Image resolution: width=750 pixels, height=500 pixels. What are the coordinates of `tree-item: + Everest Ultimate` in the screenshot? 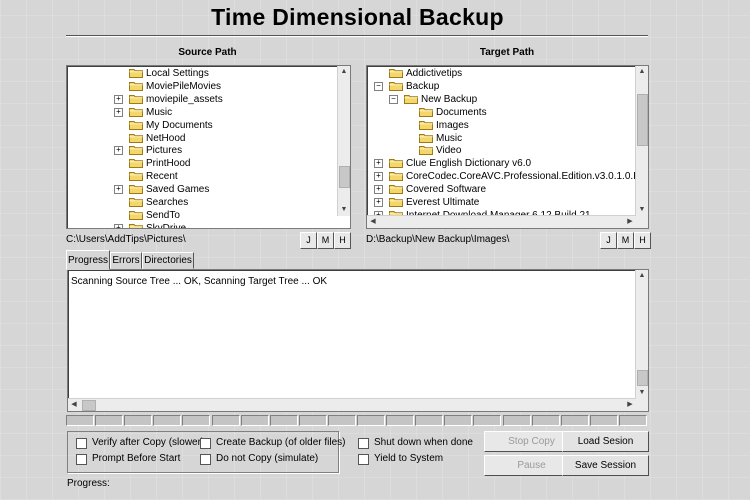 It's located at (501, 202).